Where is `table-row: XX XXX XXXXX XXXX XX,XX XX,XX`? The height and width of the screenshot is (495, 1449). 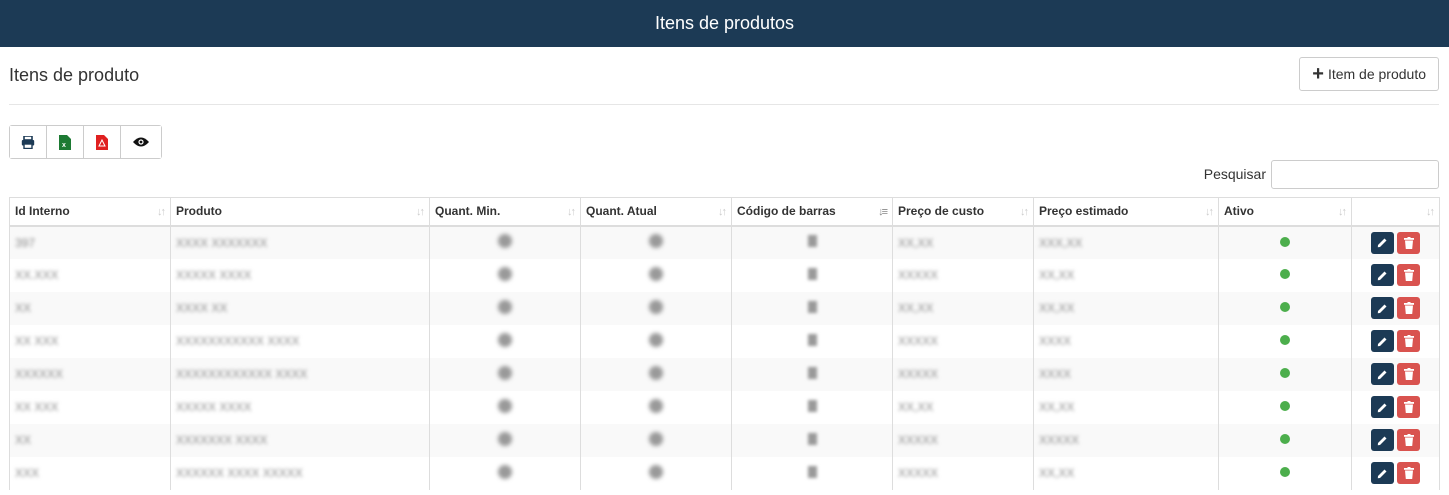
table-row: XX XXX XXXXX XXXX XX,XX XX,XX is located at coordinates (724, 407).